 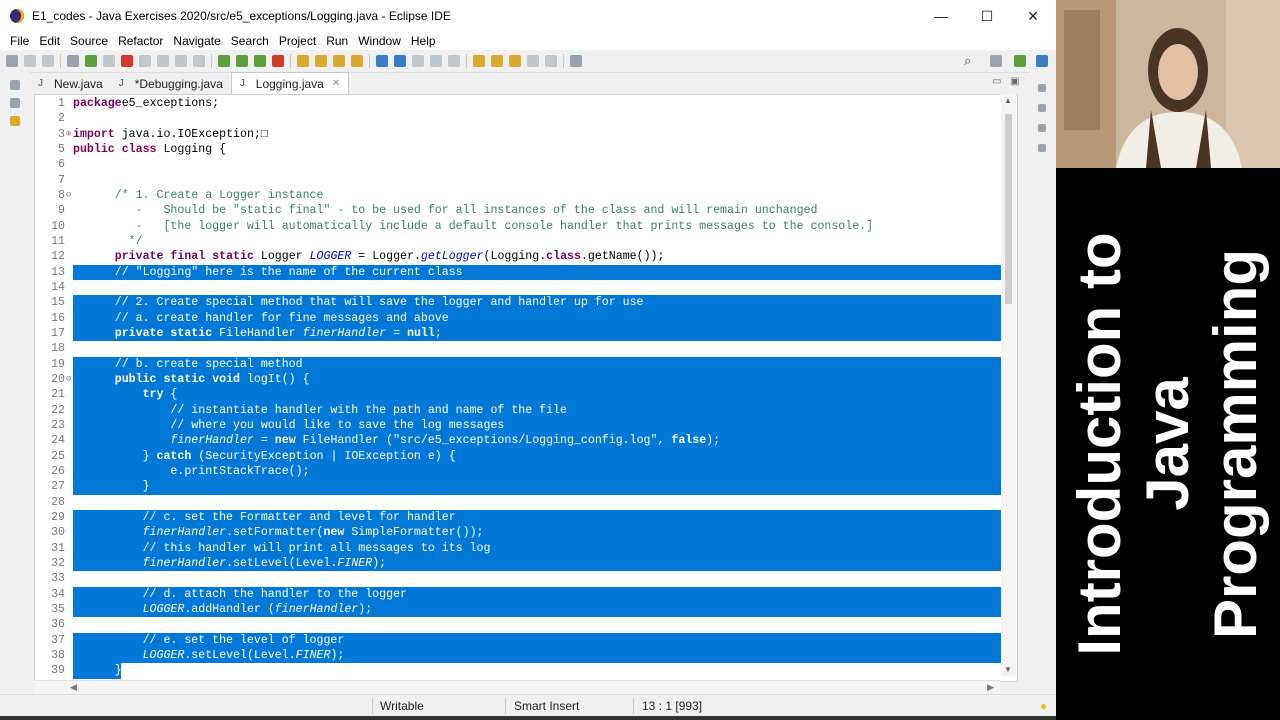 I want to click on code-line: 36, so click(x=526, y=624).